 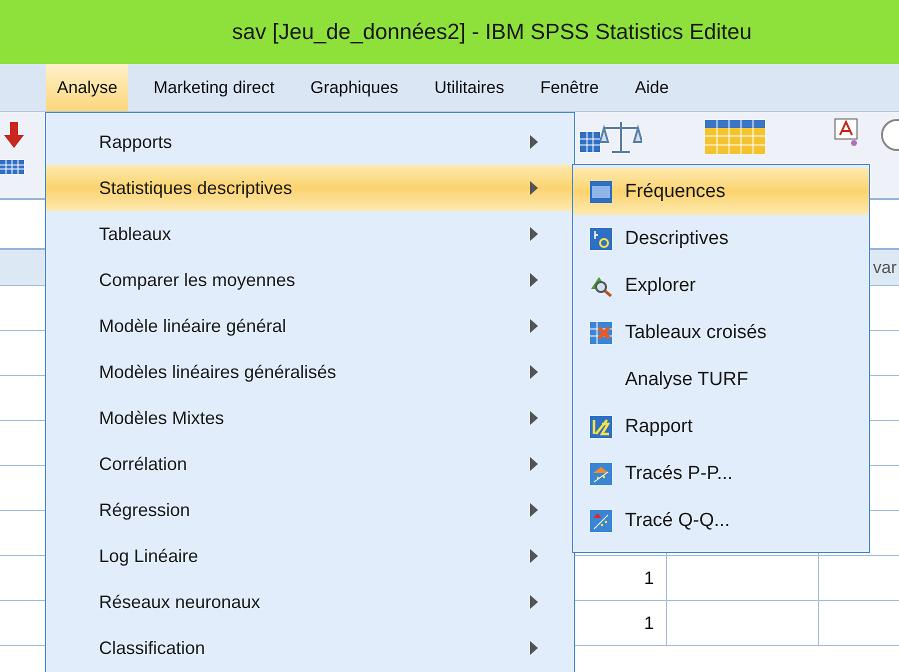 I want to click on menu-bar-item: Analyse, so click(x=87, y=87).